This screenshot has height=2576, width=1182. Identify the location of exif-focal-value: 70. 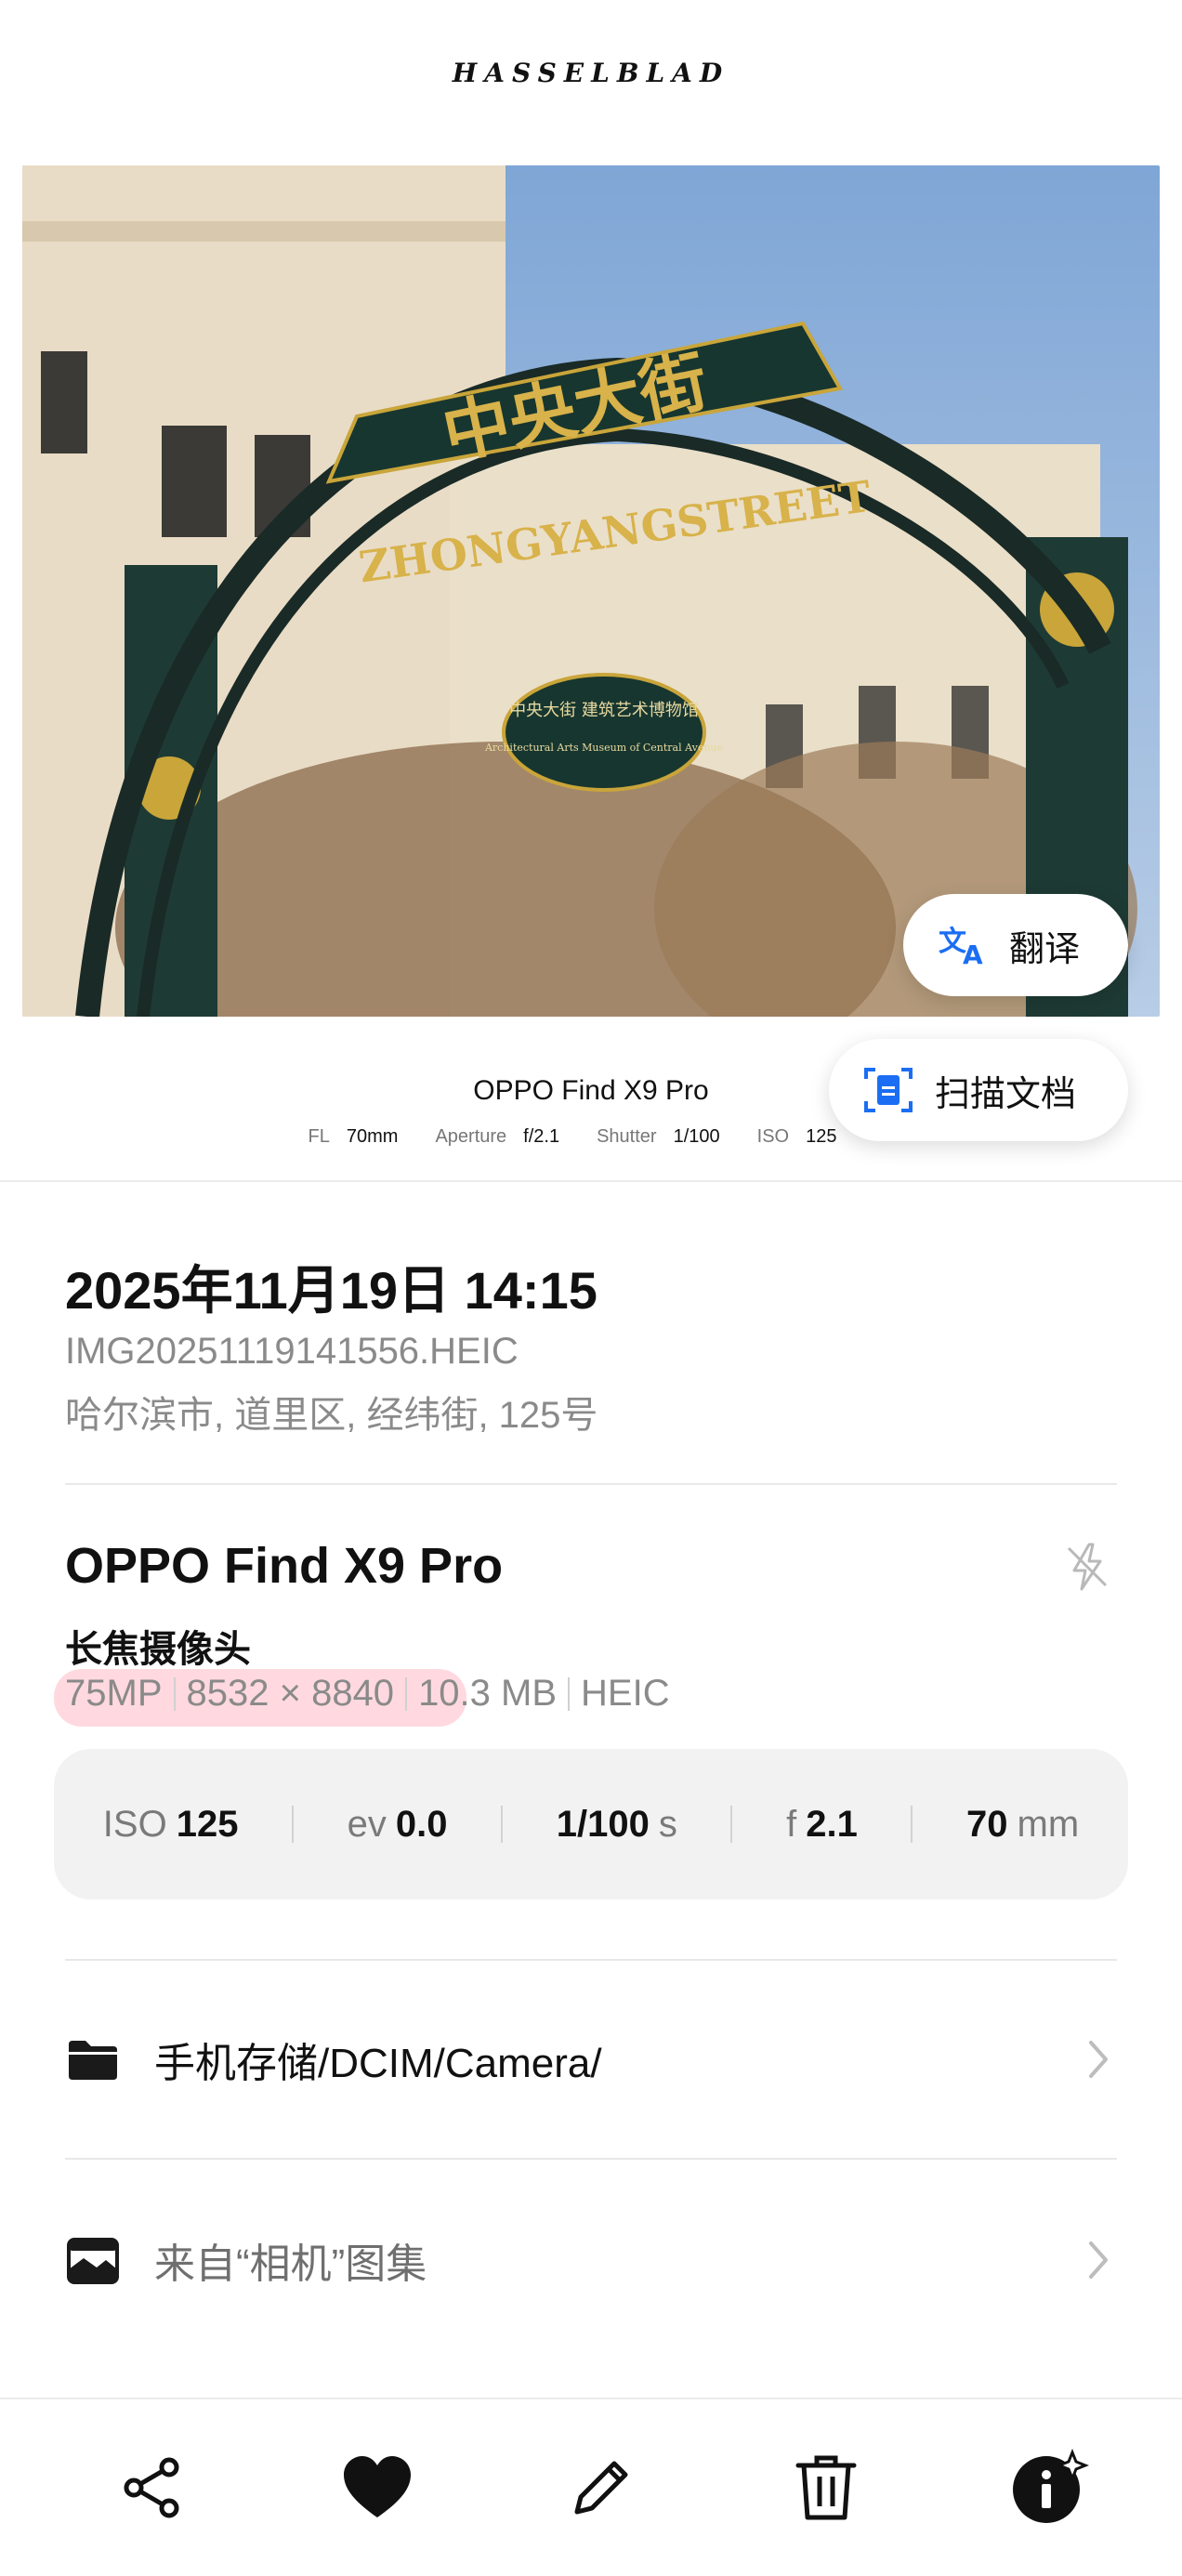
(987, 1824).